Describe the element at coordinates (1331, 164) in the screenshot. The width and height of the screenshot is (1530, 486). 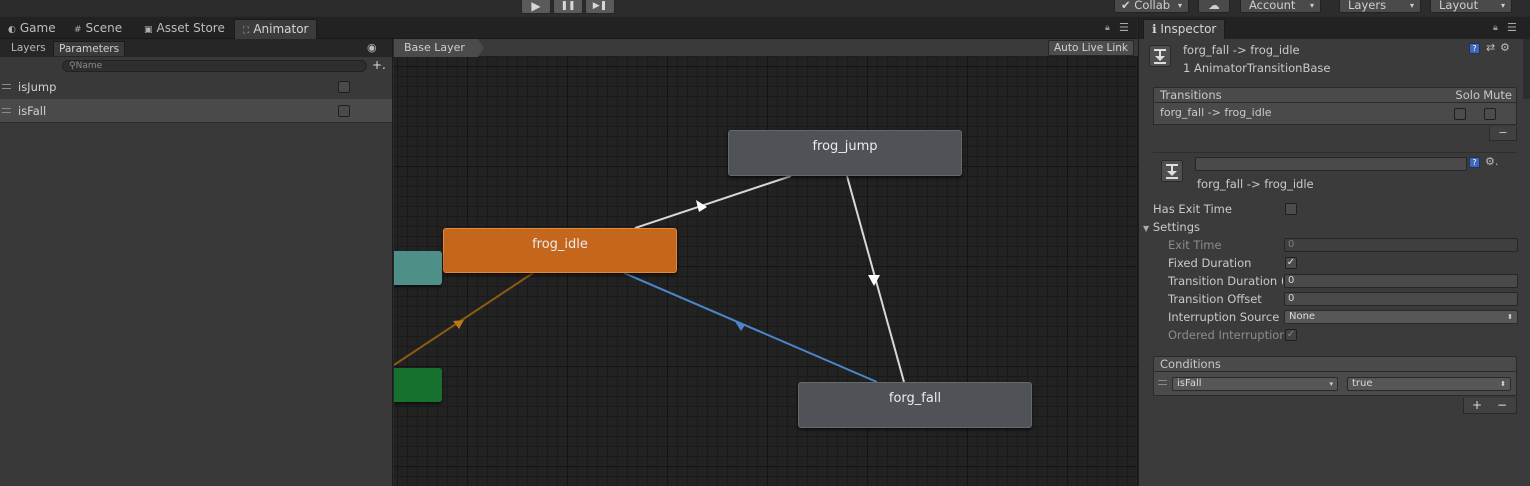
I see `transition-name-field` at that location.